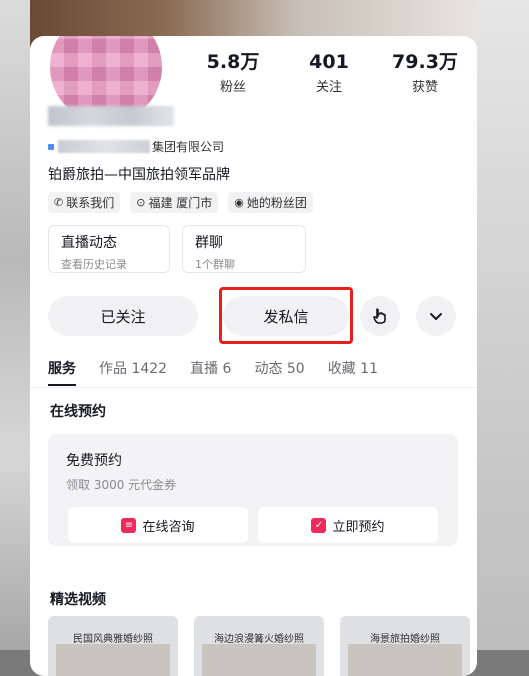  I want to click on tag-label: 她的粉丝团, so click(276, 203).